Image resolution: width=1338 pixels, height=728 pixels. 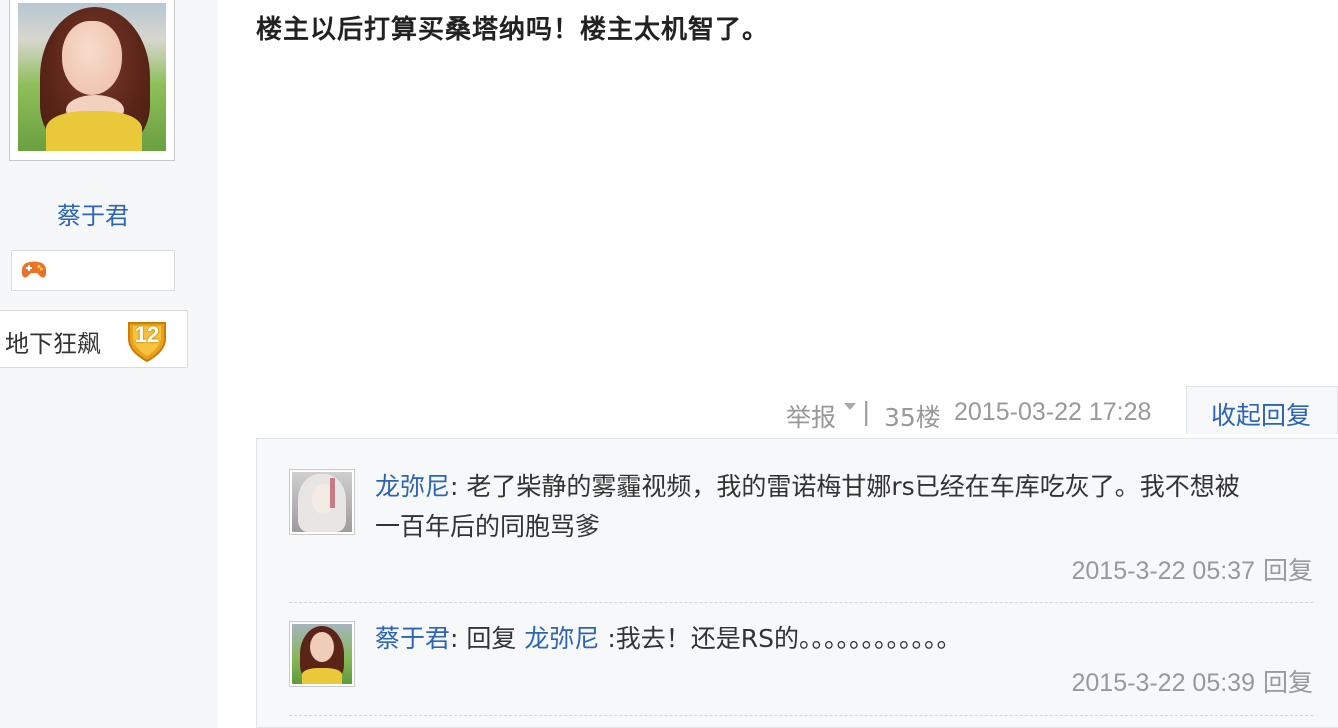 I want to click on level-name: 地下狂飙, so click(x=53, y=344).